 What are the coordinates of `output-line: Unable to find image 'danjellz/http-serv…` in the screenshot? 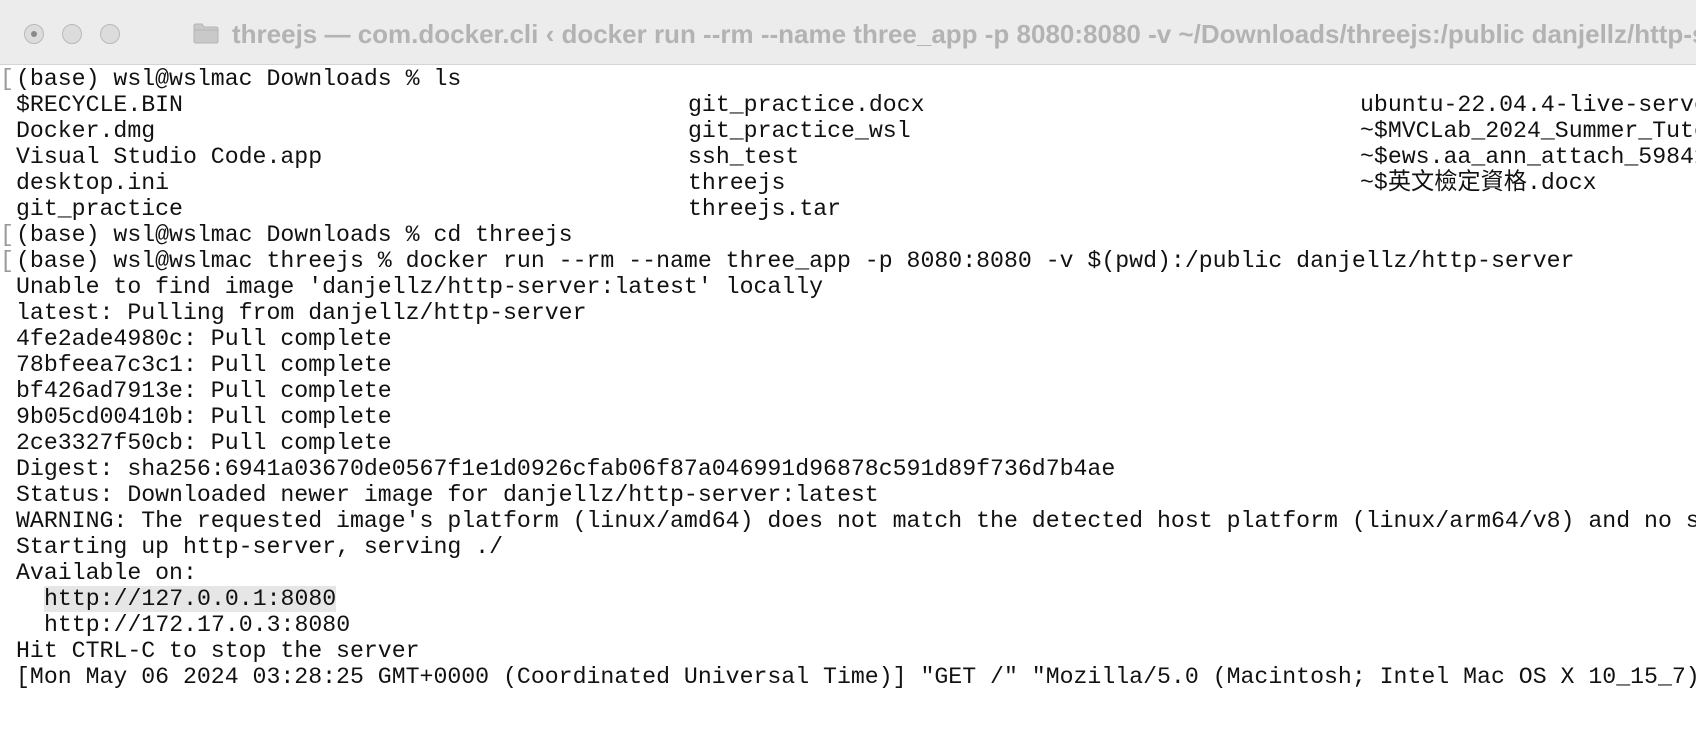 It's located at (420, 287).